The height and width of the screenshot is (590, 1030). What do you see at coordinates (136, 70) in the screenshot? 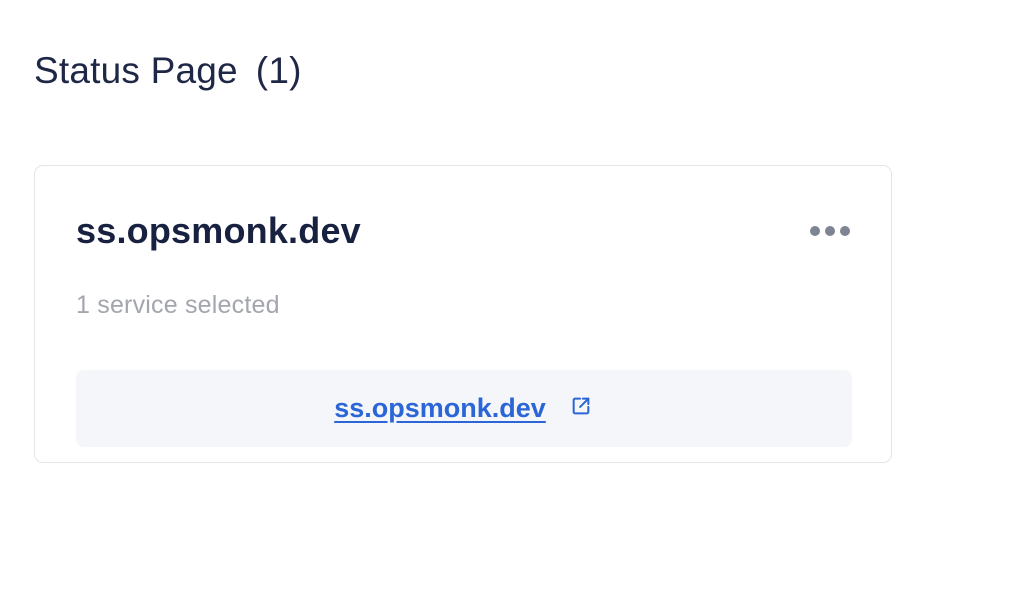
I see `page-title-text: Status Page` at bounding box center [136, 70].